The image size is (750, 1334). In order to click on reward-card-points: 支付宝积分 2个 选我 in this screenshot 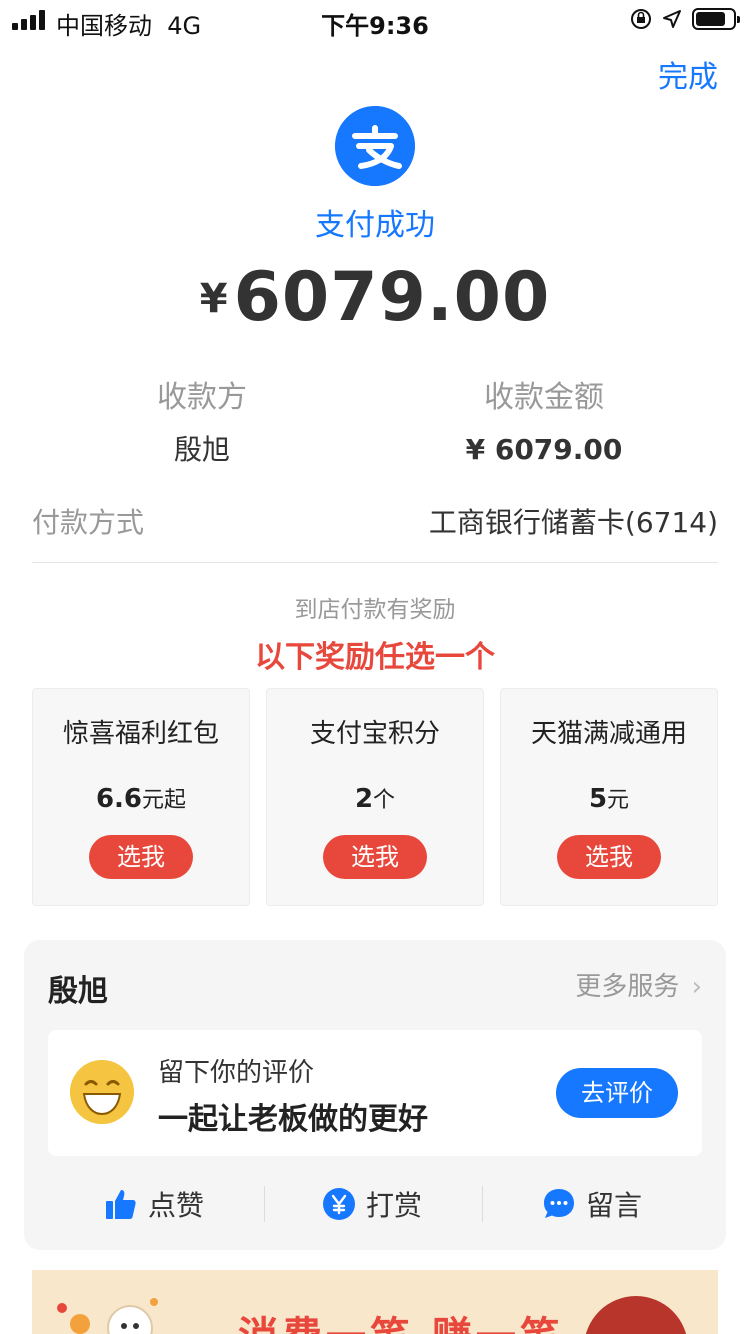, I will do `click(375, 797)`.